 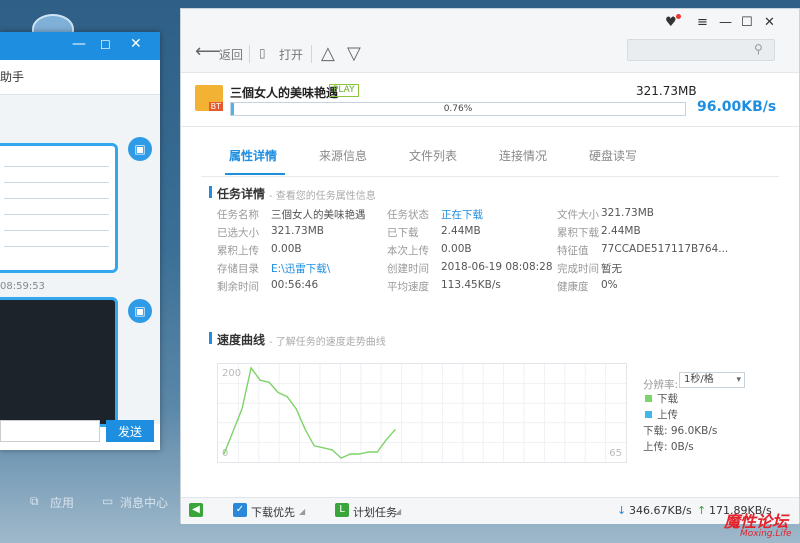 I want to click on apps-icon: ⧉, so click(x=34, y=501).